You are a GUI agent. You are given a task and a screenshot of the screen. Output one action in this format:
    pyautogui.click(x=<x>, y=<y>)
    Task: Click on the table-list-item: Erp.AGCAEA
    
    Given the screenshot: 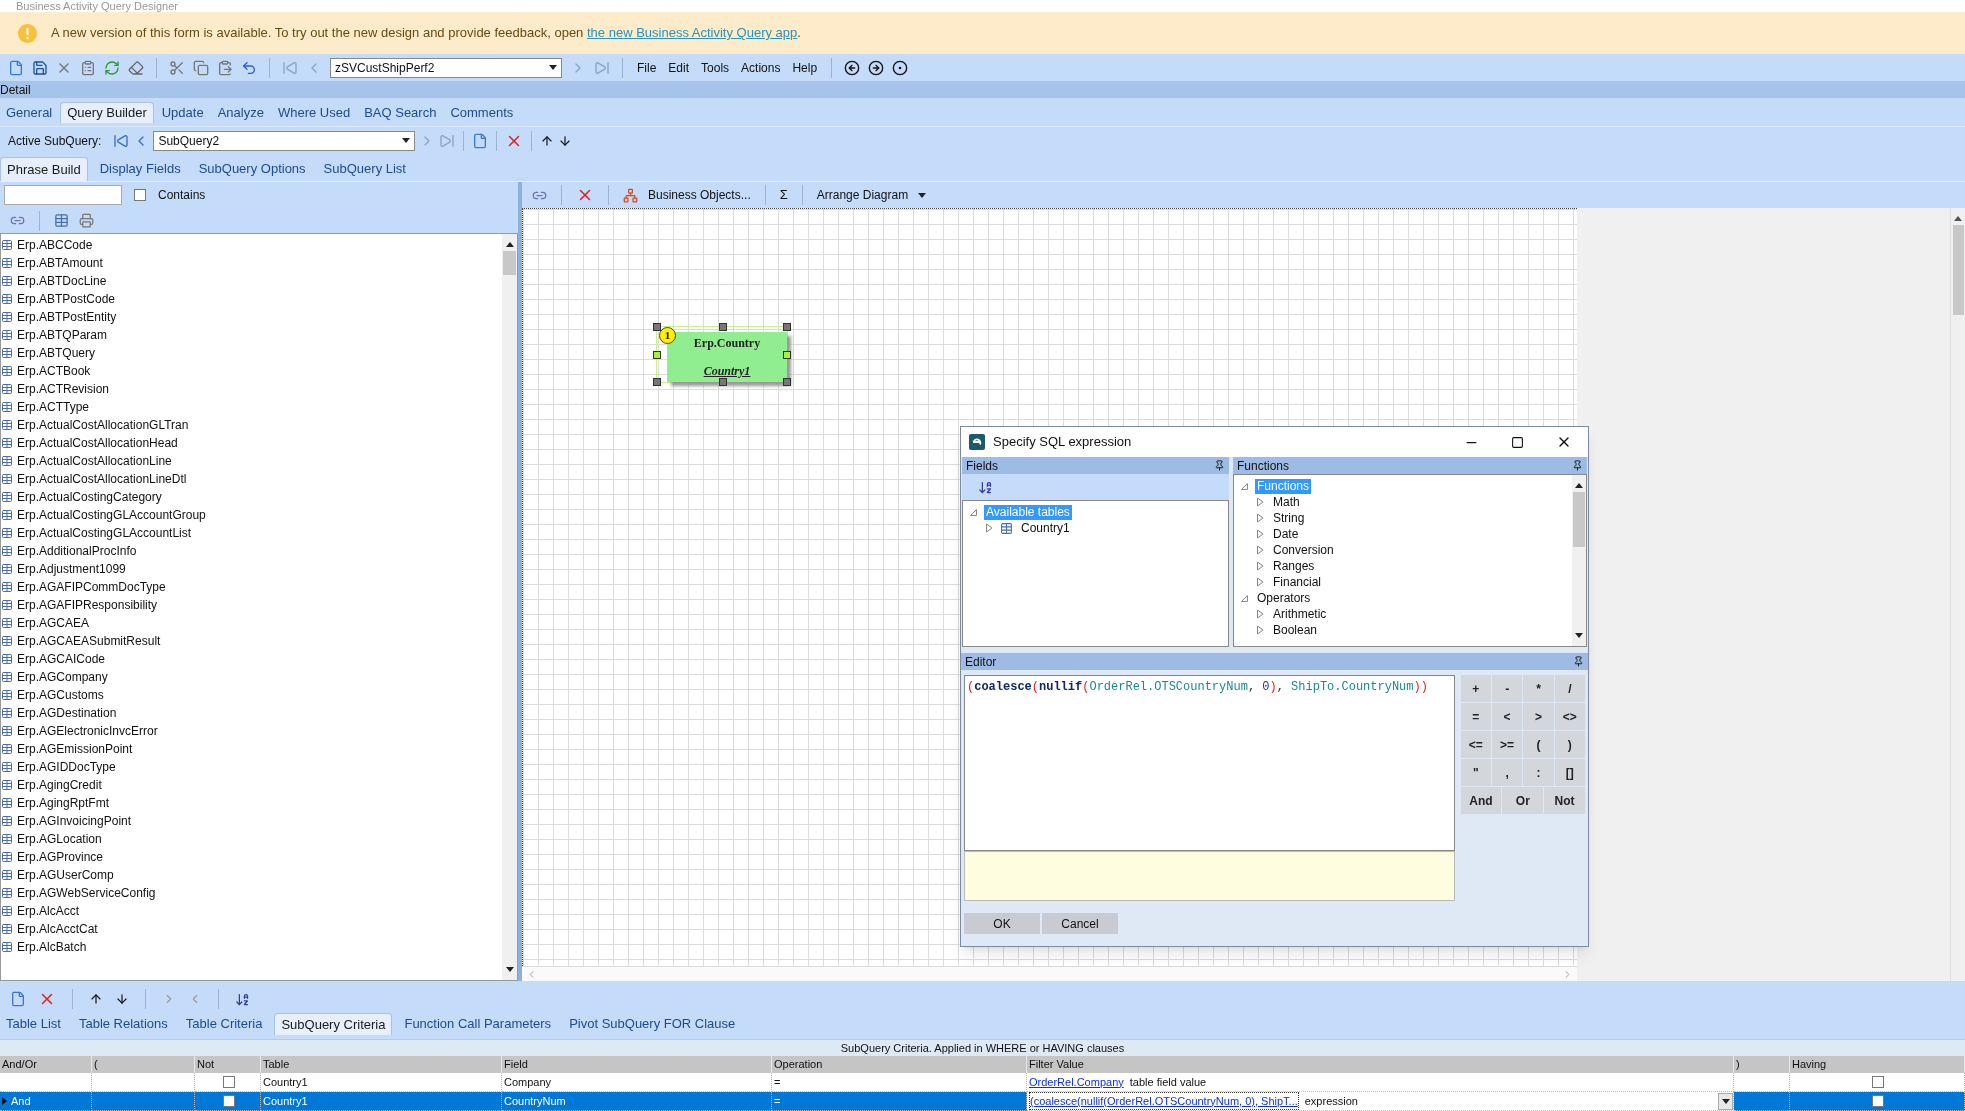 What is the action you would take?
    pyautogui.click(x=53, y=623)
    